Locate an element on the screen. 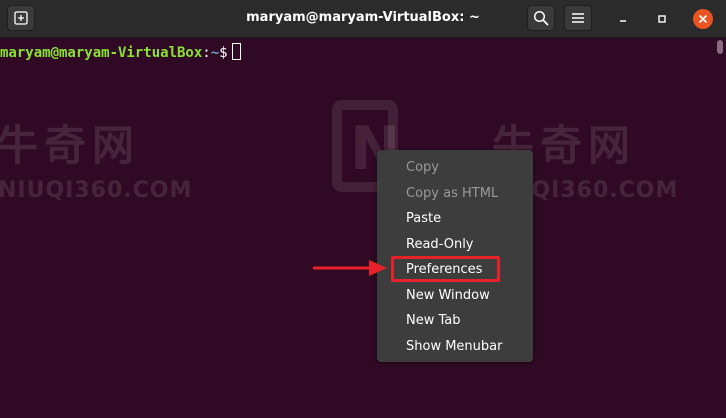 The width and height of the screenshot is (726, 418). annotation-highlight-box is located at coordinates (445, 269).